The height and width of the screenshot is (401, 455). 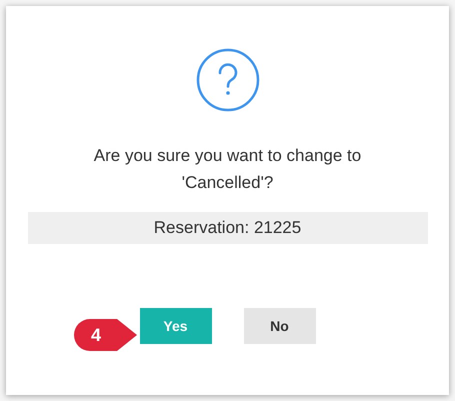 I want to click on reservation-detail: Reservation: 21225, so click(x=228, y=228).